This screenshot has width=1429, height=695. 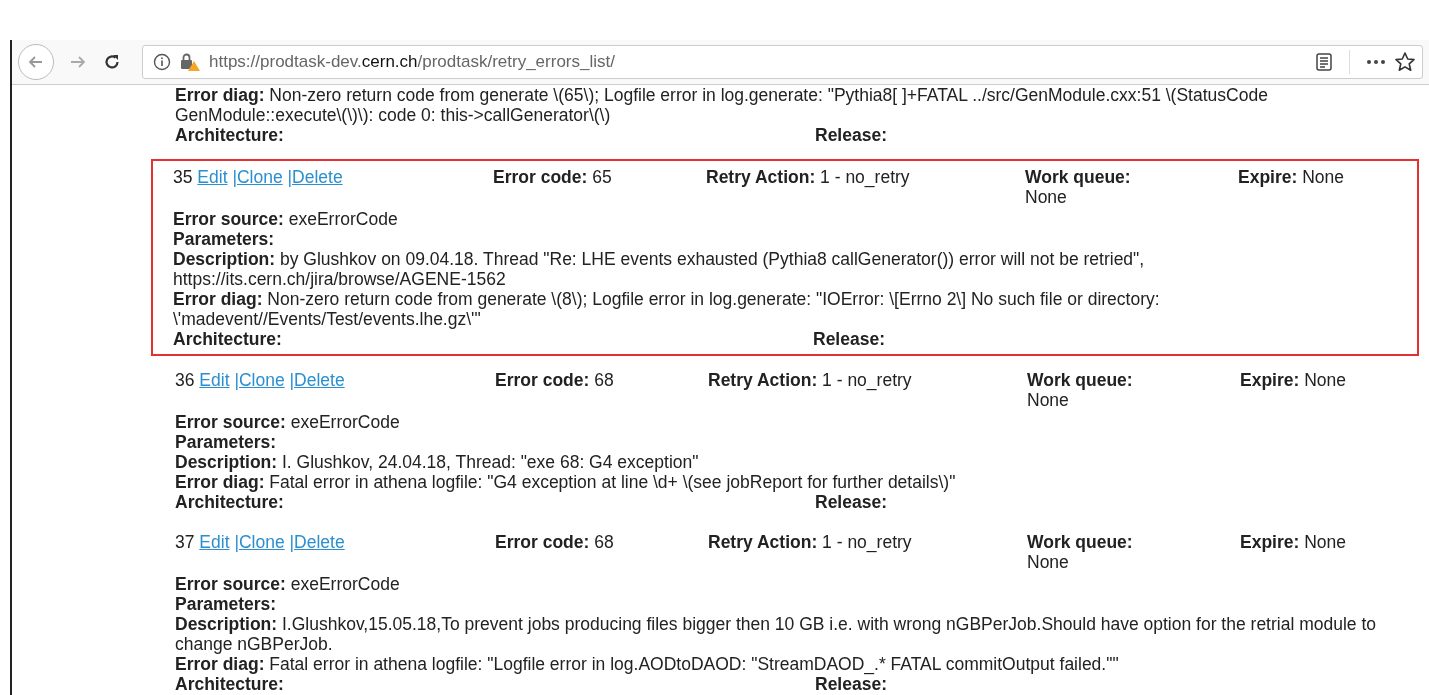 What do you see at coordinates (792, 462) in the screenshot?
I see `record-field: Description: I. Glushkov, 24.04.18, Thread: "exe 68: G4 exception"` at bounding box center [792, 462].